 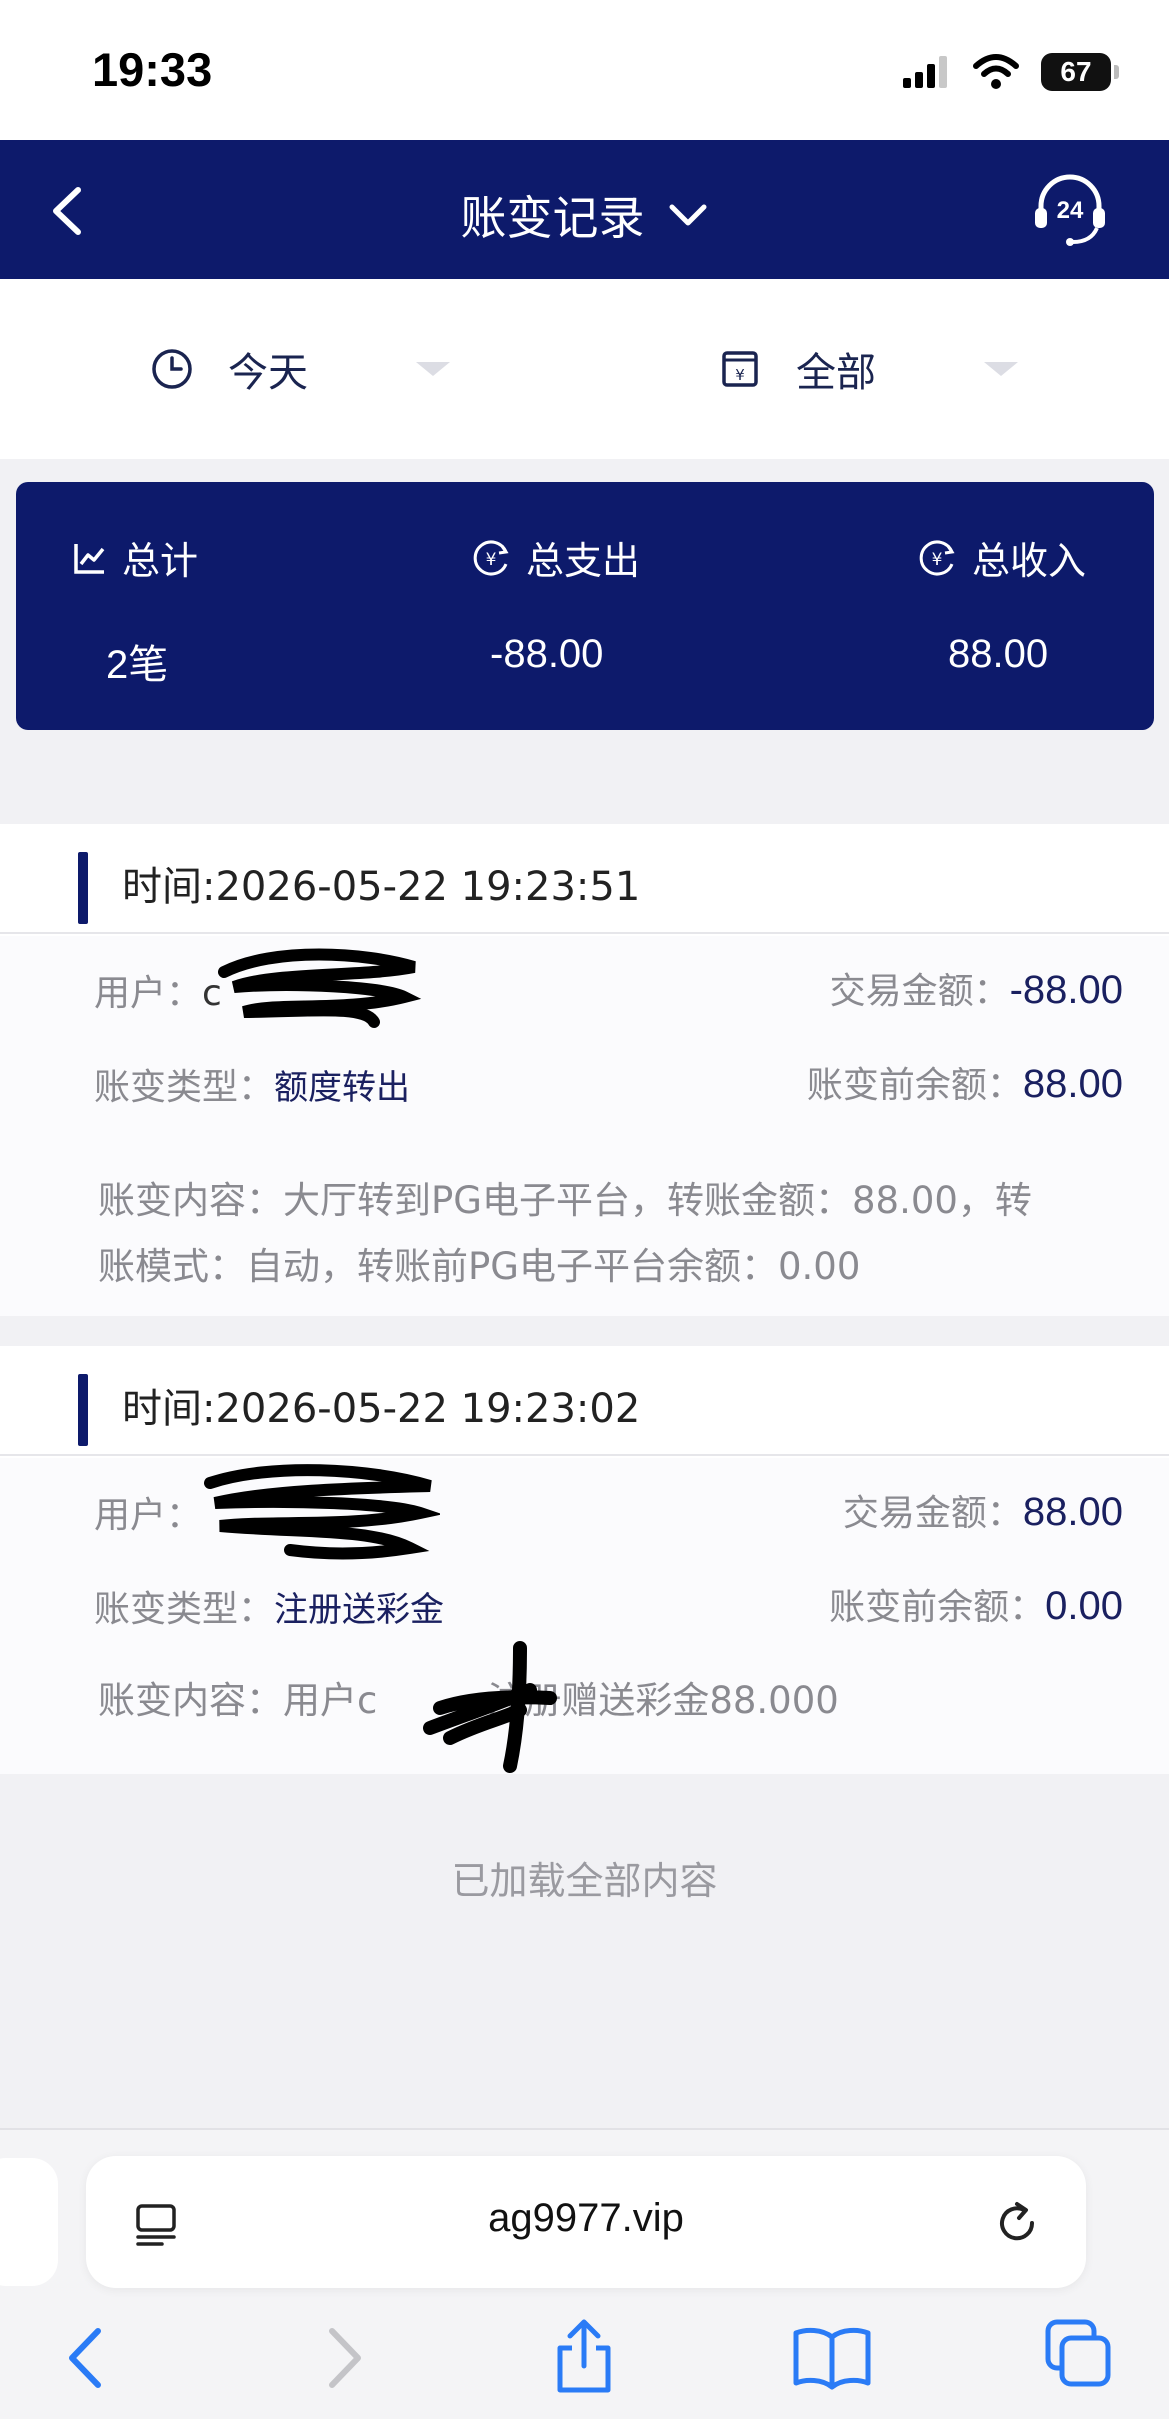 I want to click on type-filter: ¥ 全部, so click(x=868, y=369).